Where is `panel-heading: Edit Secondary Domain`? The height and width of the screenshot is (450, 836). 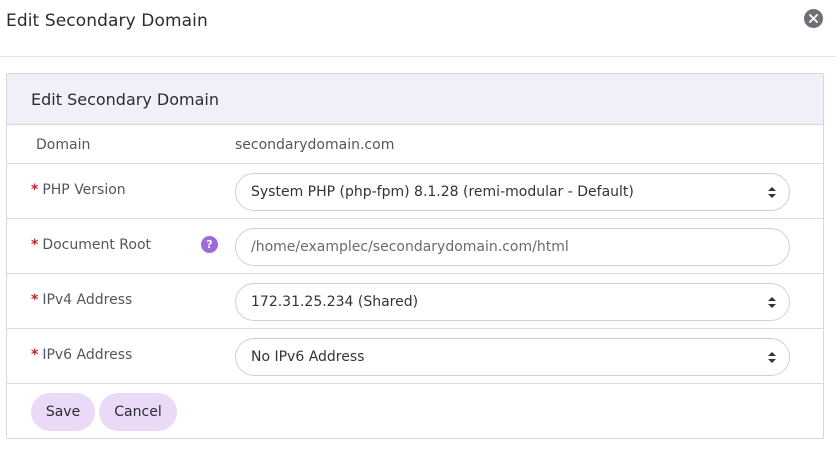 panel-heading: Edit Secondary Domain is located at coordinates (415, 99).